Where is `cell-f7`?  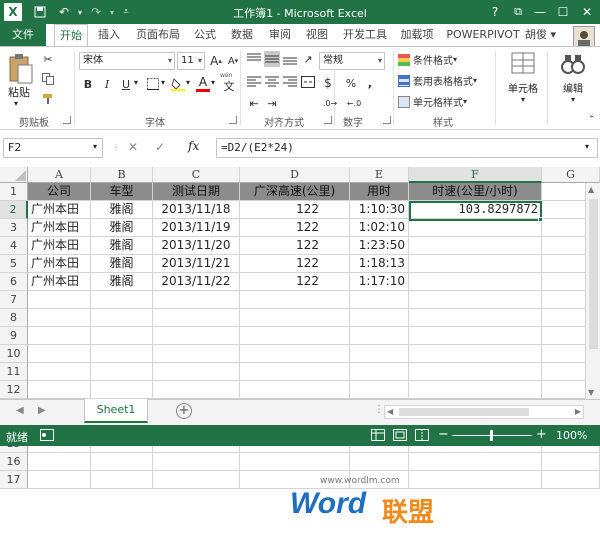
cell-f7 is located at coordinates (475, 300).